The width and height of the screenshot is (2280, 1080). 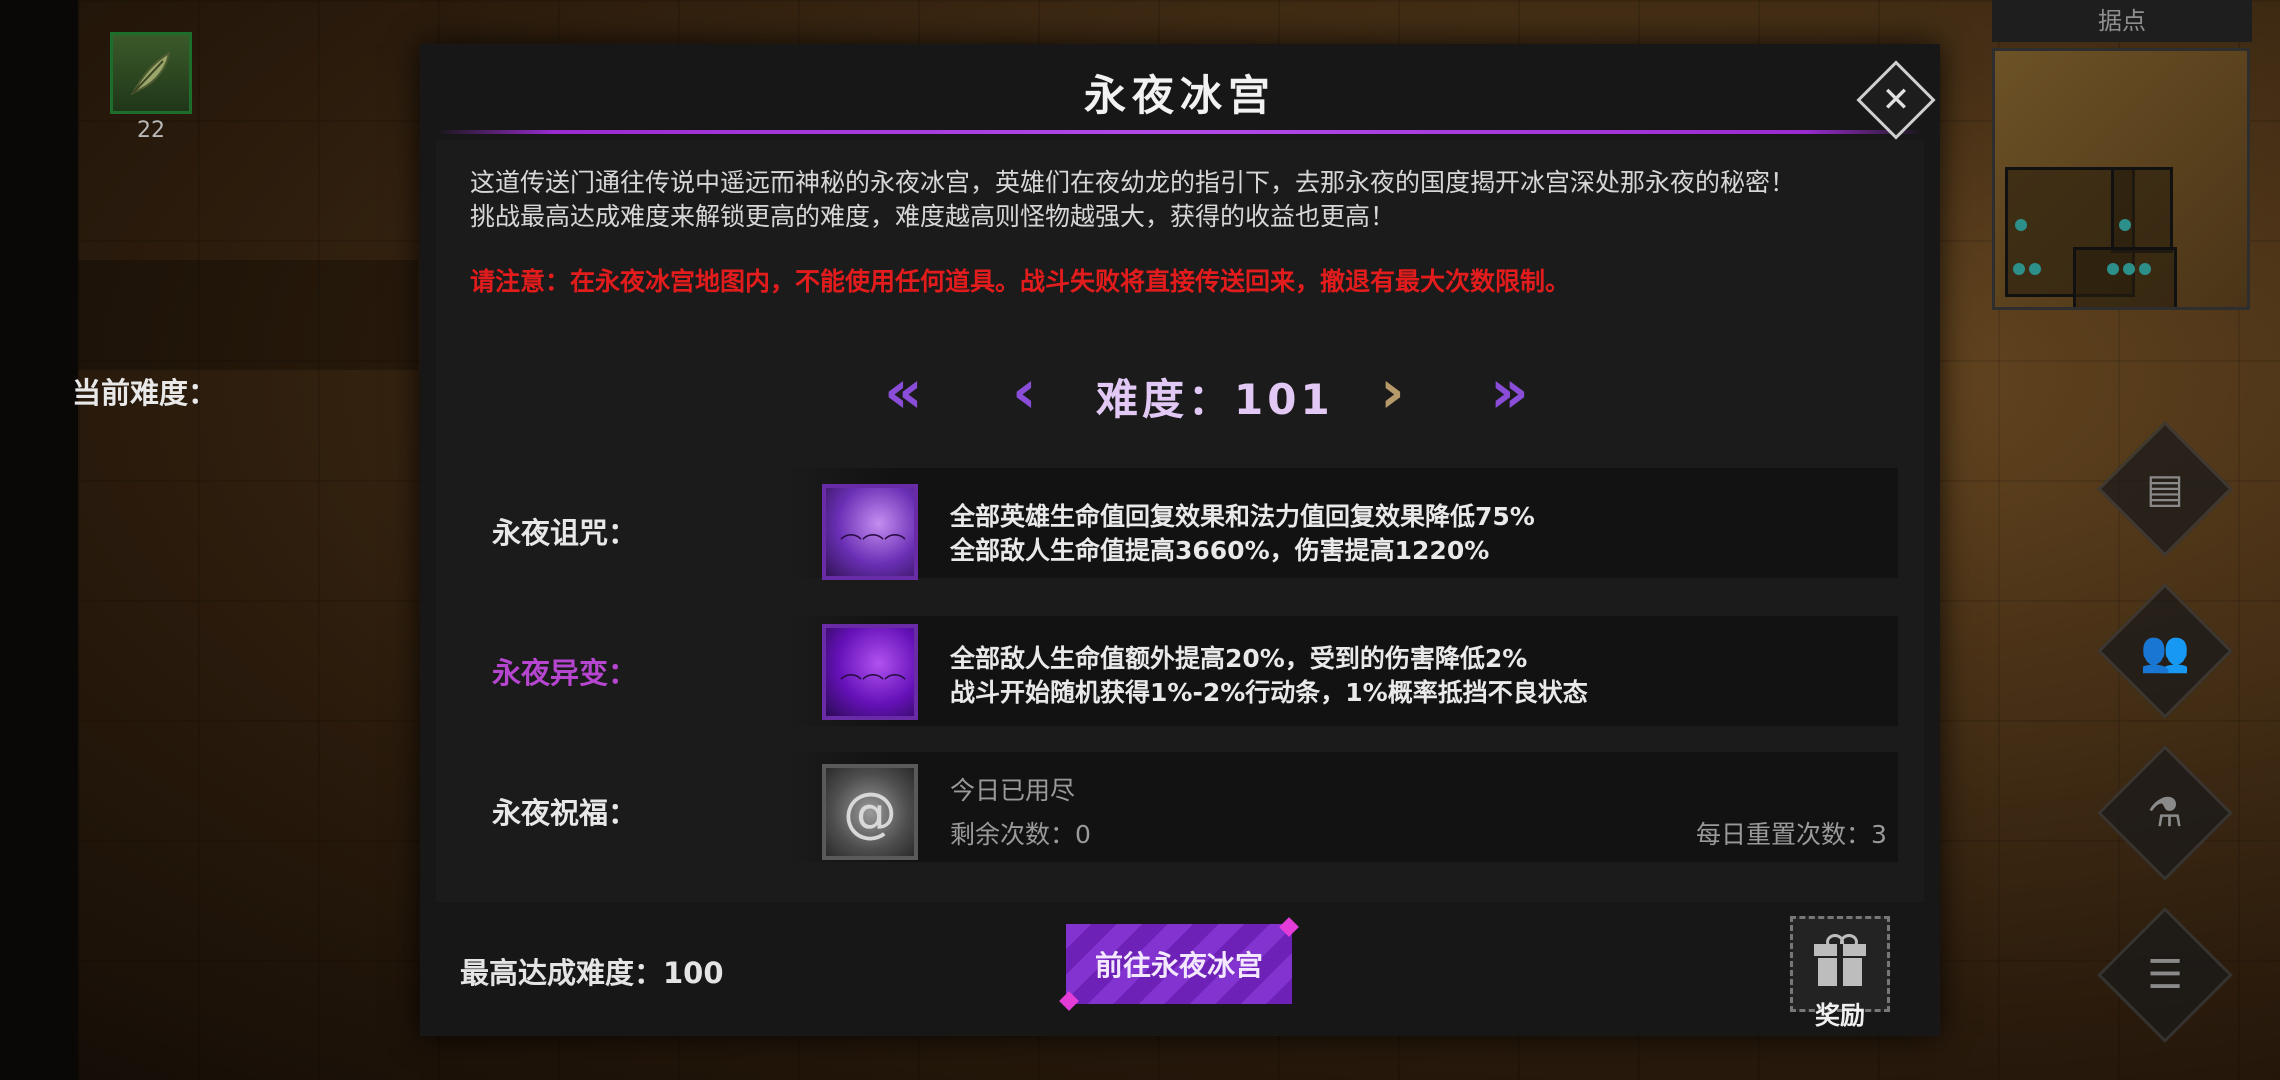 I want to click on quest-item-slot, so click(x=151, y=73).